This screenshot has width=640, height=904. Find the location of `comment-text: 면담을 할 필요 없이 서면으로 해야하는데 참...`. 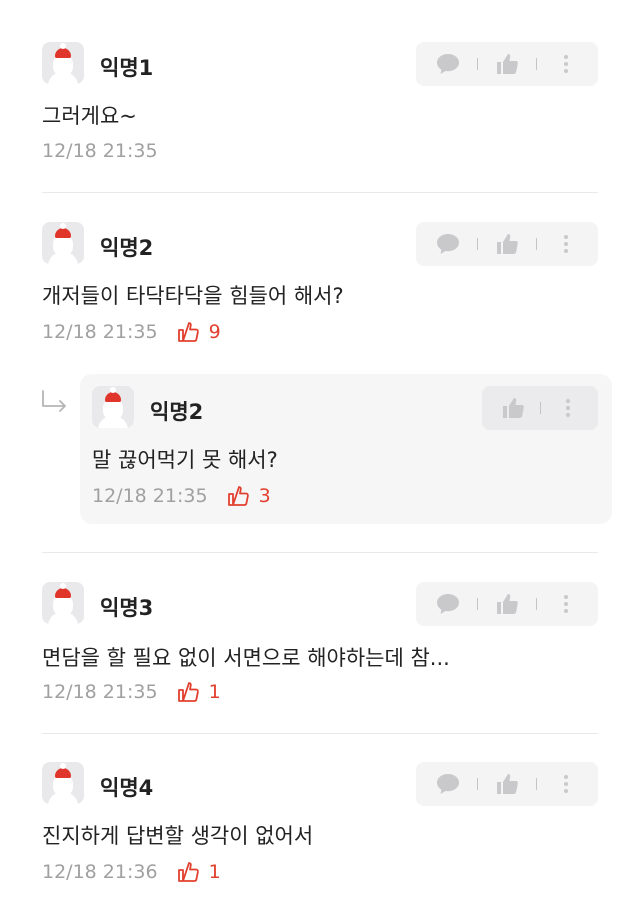

comment-text: 면담을 할 필요 없이 서면으로 해야하는데 참... is located at coordinates (246, 658).